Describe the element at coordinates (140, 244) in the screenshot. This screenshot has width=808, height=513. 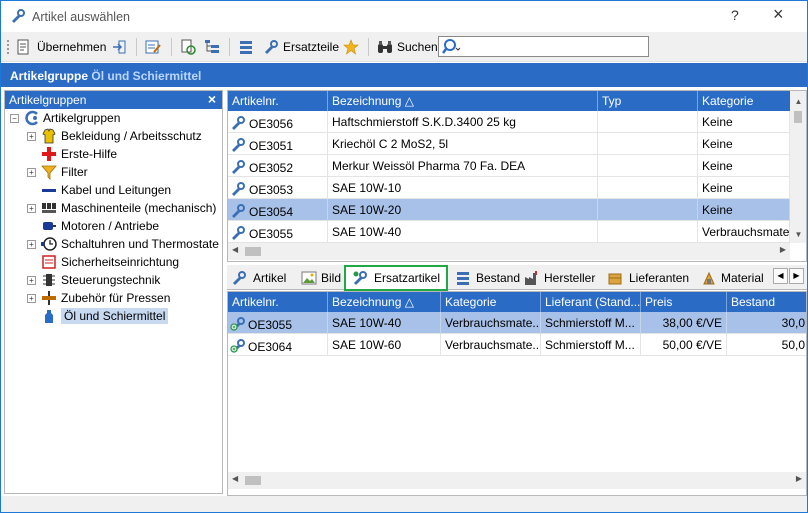
I see `tree-item-label: Schaltuhren und Thermostate` at that location.